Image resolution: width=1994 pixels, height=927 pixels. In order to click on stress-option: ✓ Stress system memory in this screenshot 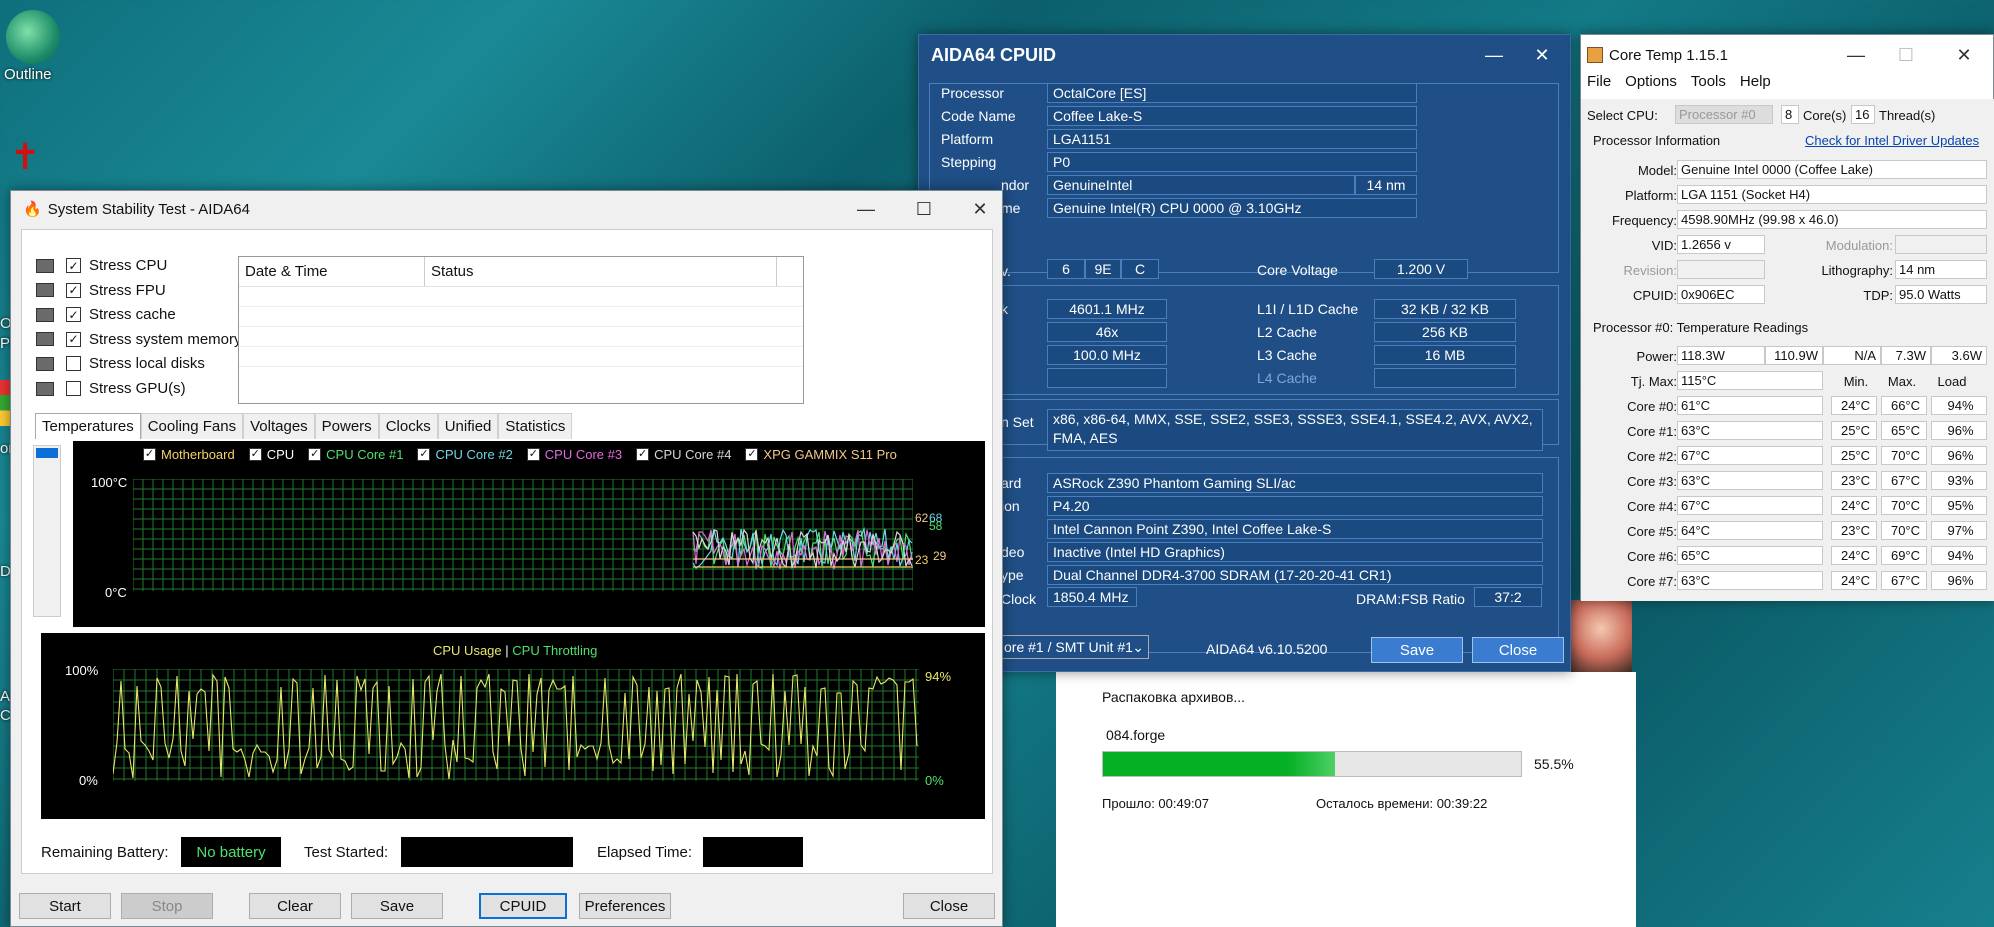, I will do `click(139, 339)`.